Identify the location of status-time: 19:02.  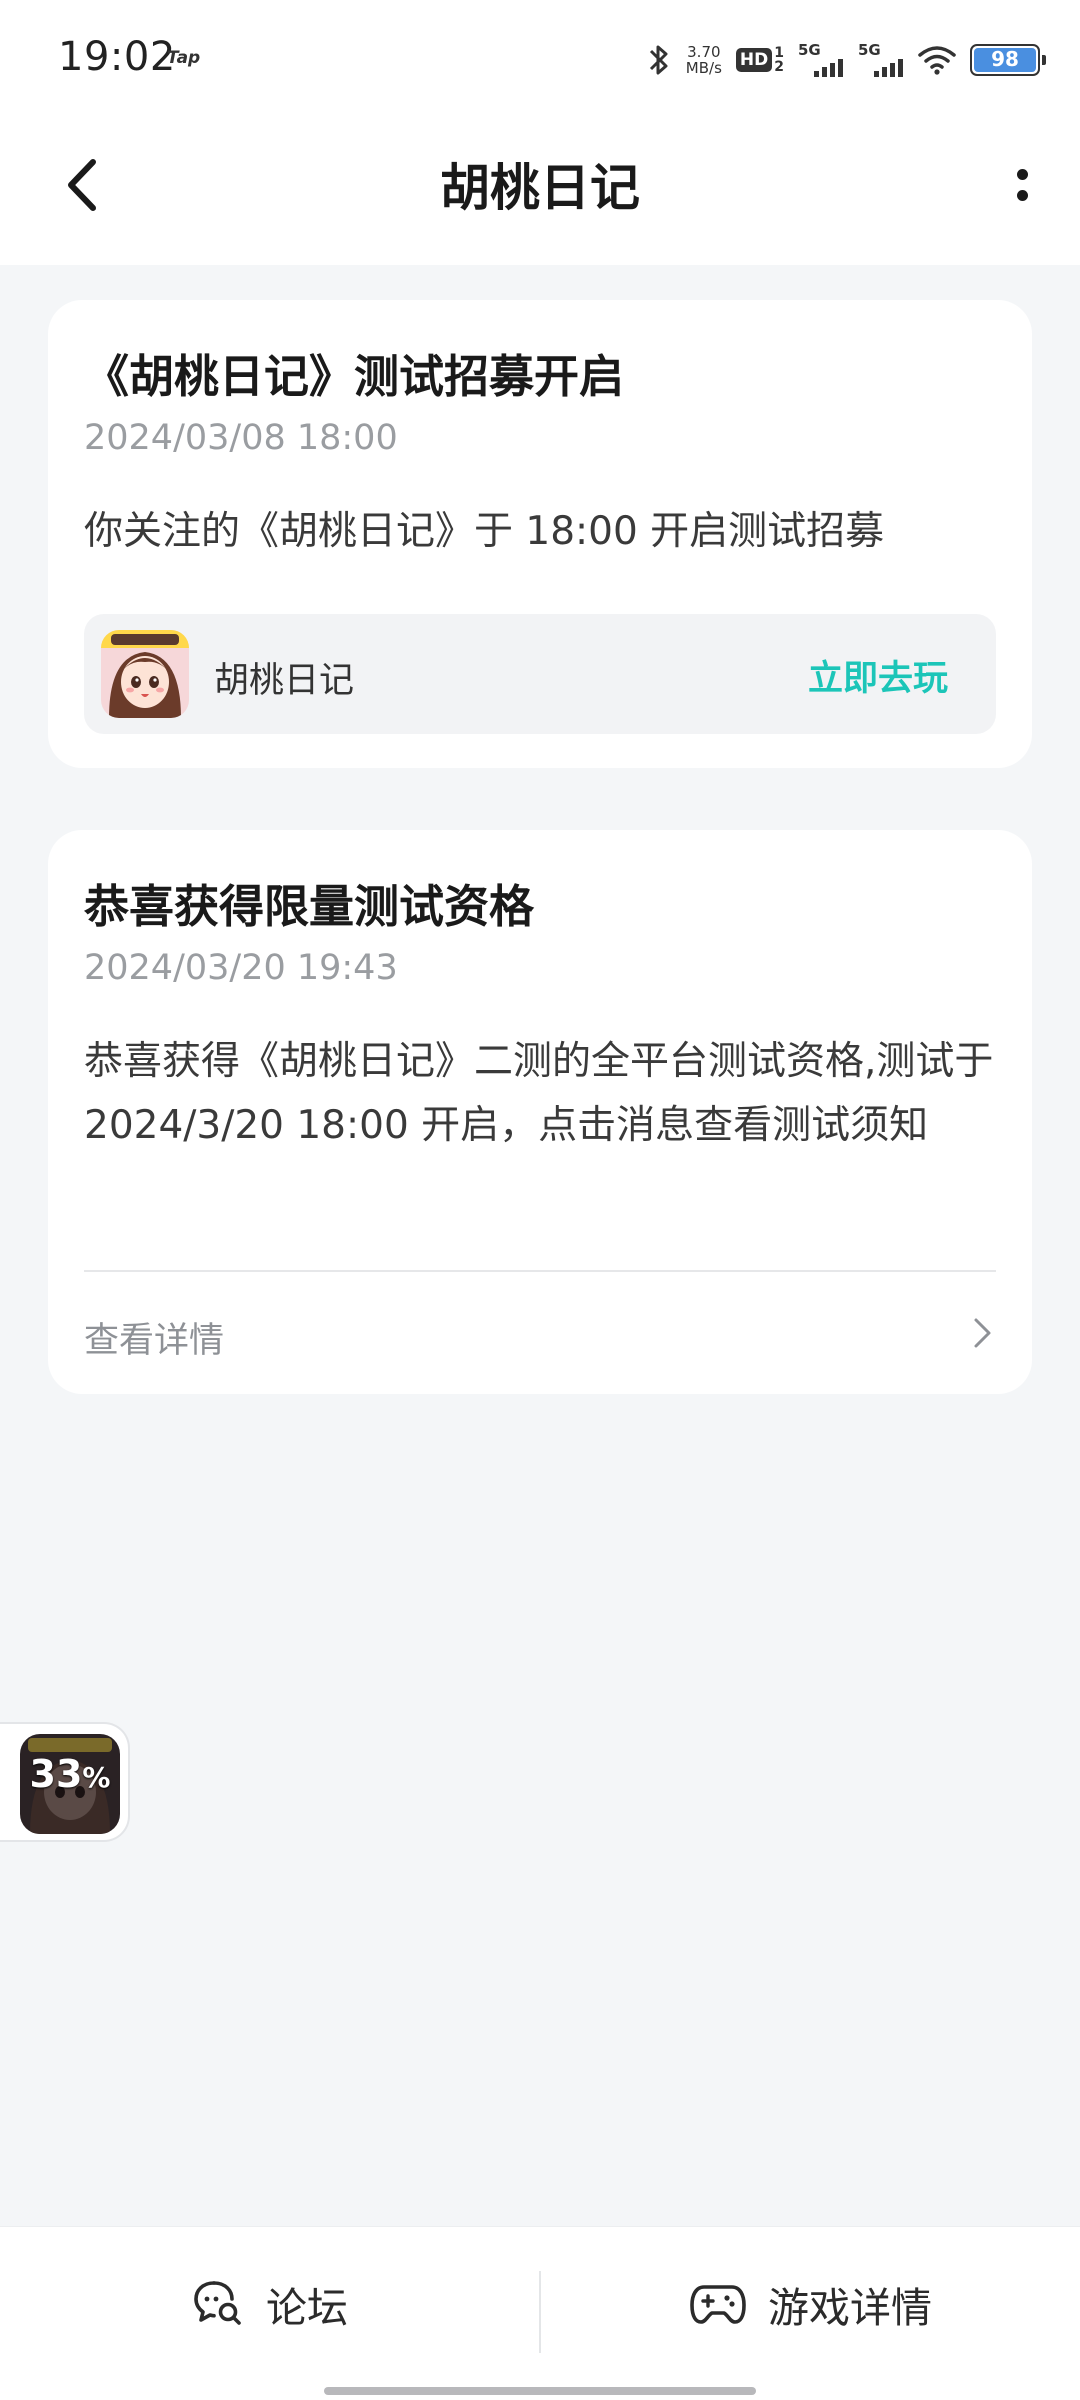
(117, 57).